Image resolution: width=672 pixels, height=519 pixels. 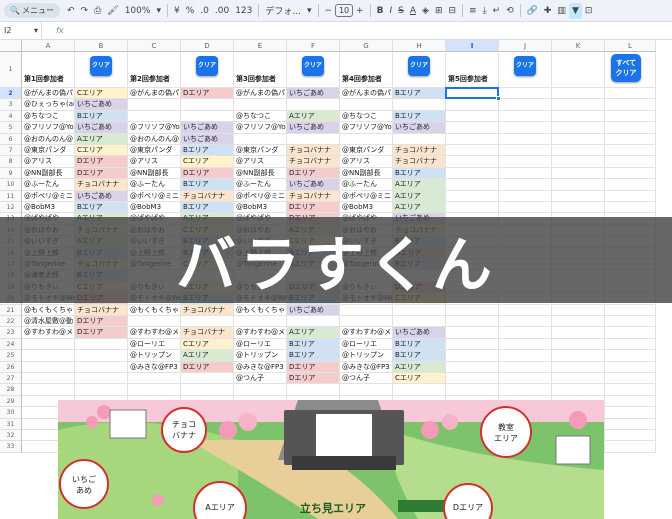 I want to click on row-header-21: 21, so click(x=11, y=310).